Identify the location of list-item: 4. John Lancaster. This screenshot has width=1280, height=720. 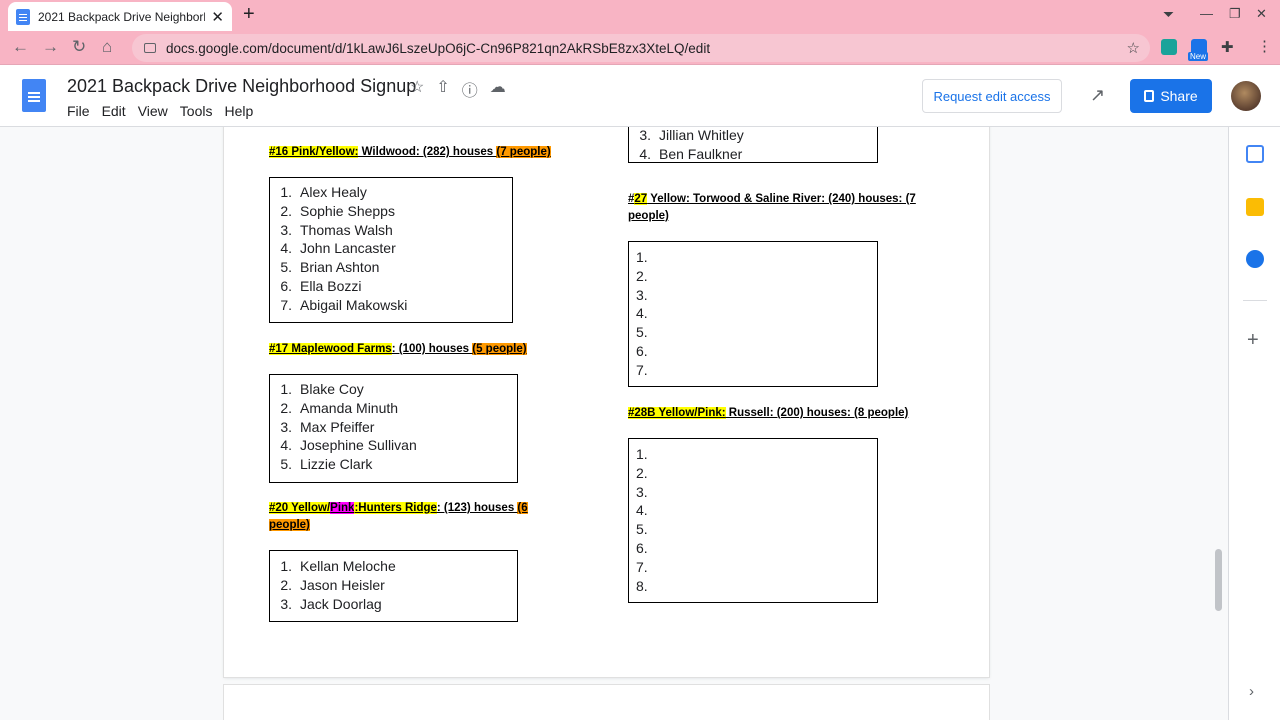
(338, 248).